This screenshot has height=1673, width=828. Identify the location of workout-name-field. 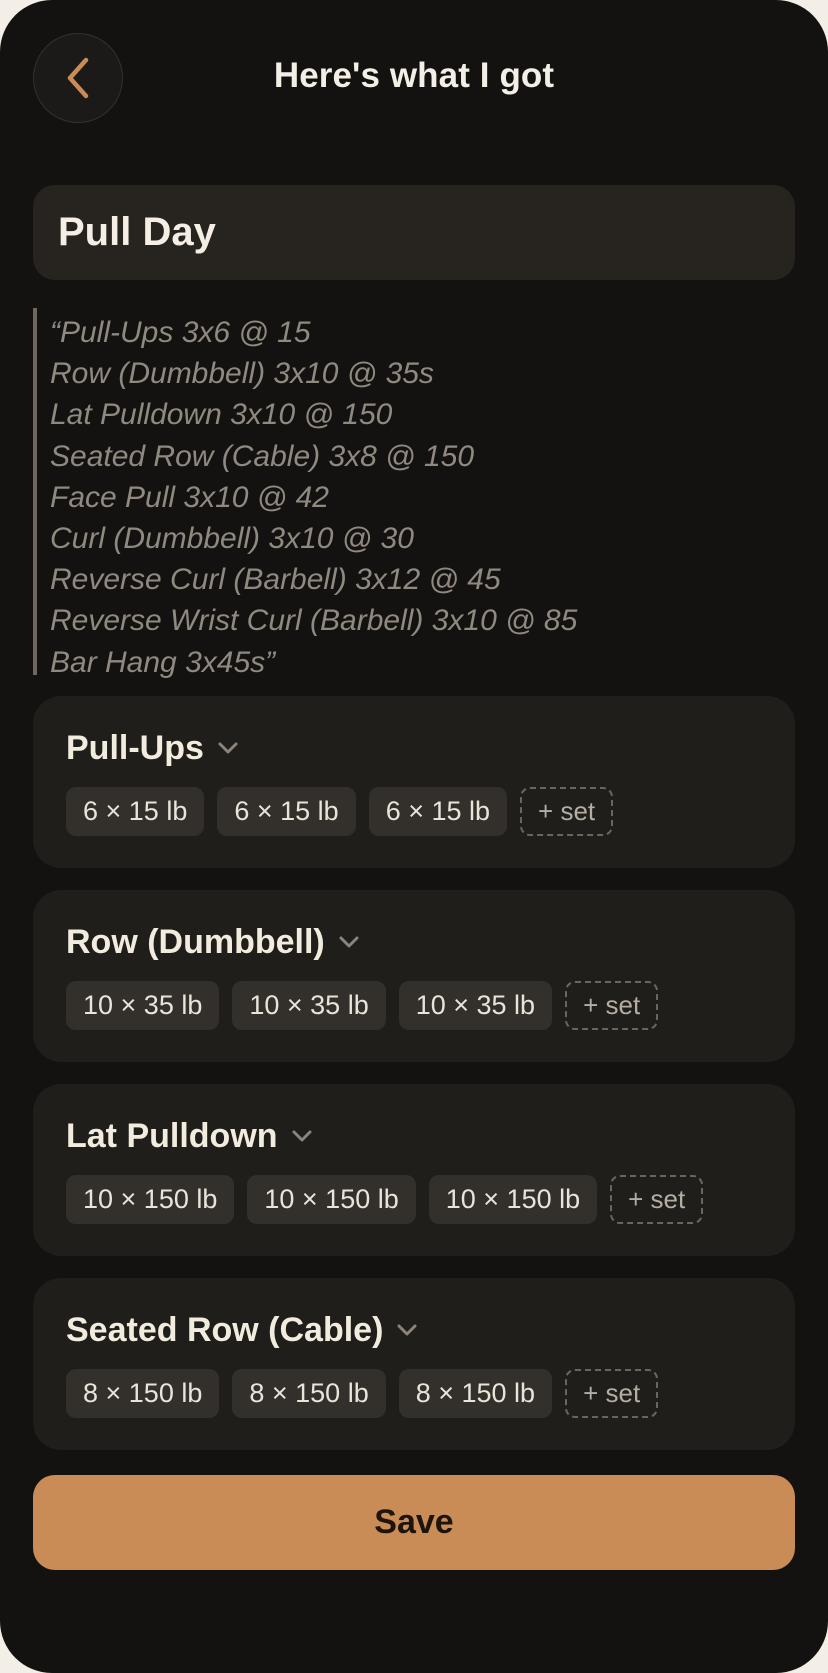
(414, 232).